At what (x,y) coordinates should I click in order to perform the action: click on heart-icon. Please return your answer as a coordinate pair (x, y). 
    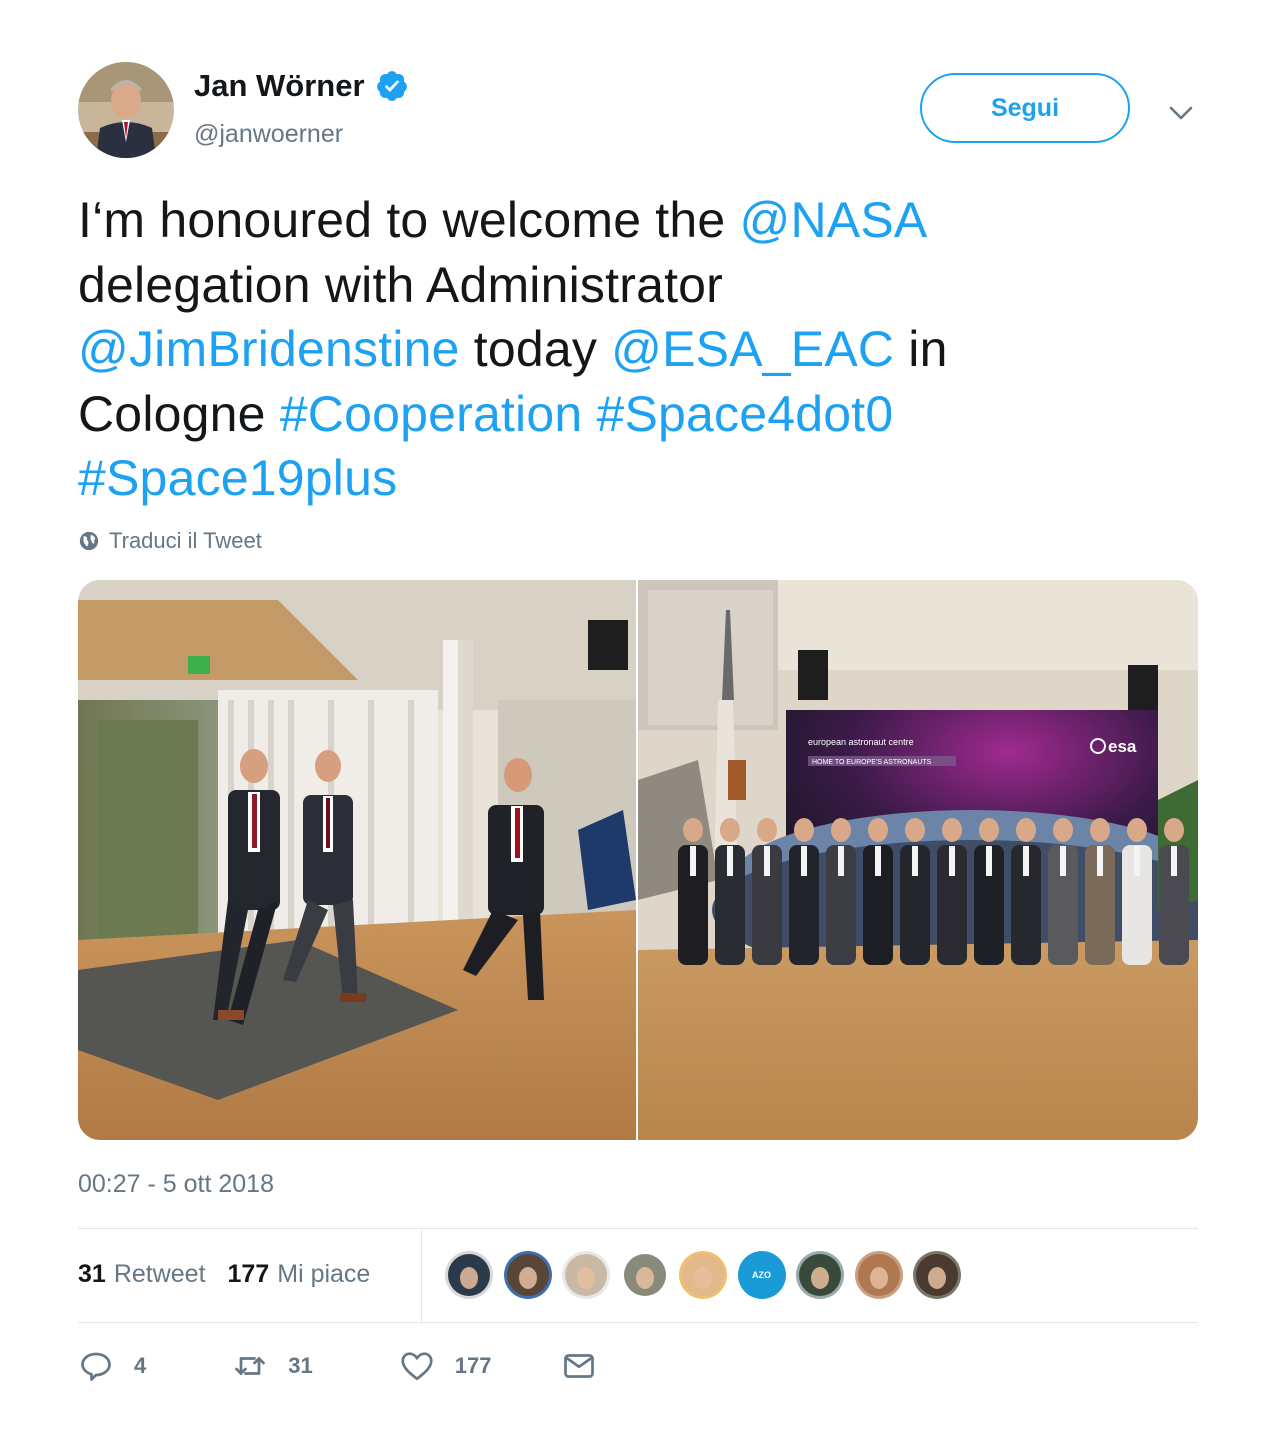
    Looking at the image, I should click on (417, 1366).